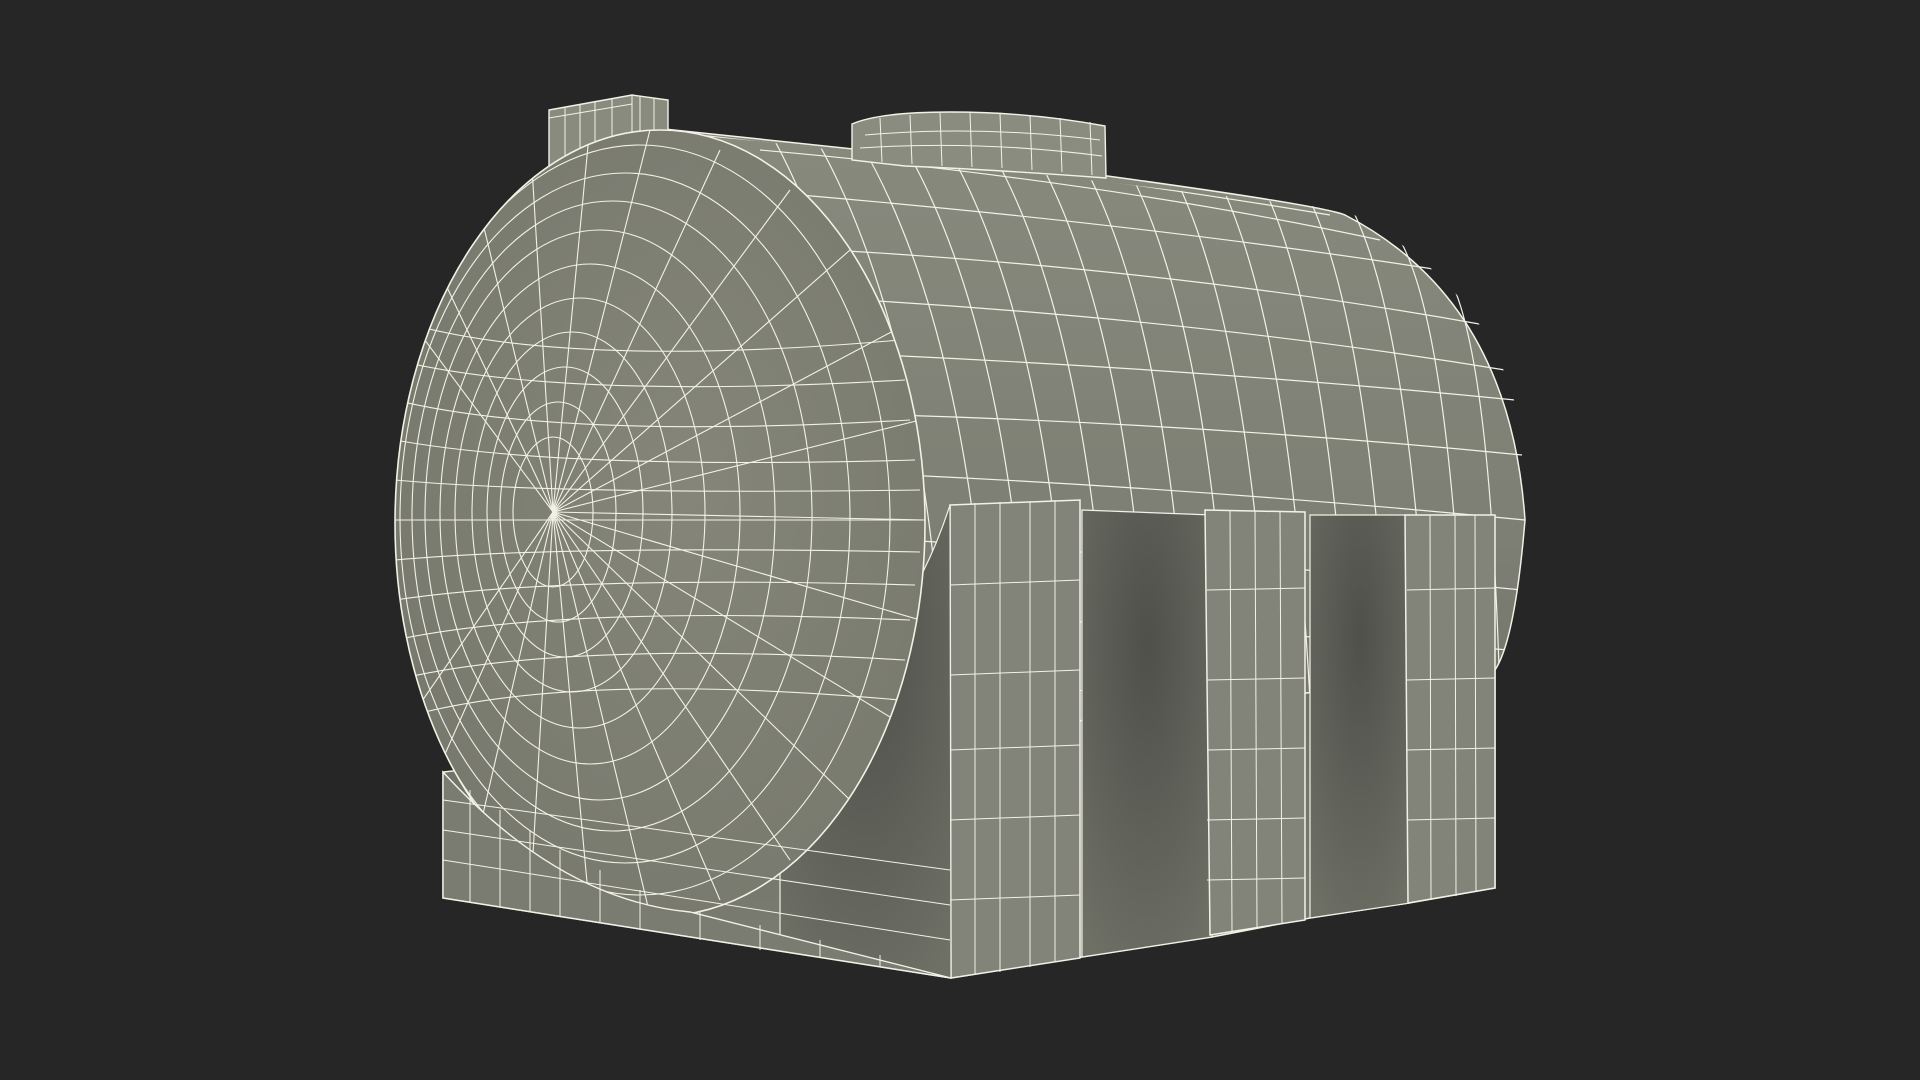 The image size is (1920, 1080). Describe the element at coordinates (1402, 716) in the screenshot. I see `leg-back` at that location.